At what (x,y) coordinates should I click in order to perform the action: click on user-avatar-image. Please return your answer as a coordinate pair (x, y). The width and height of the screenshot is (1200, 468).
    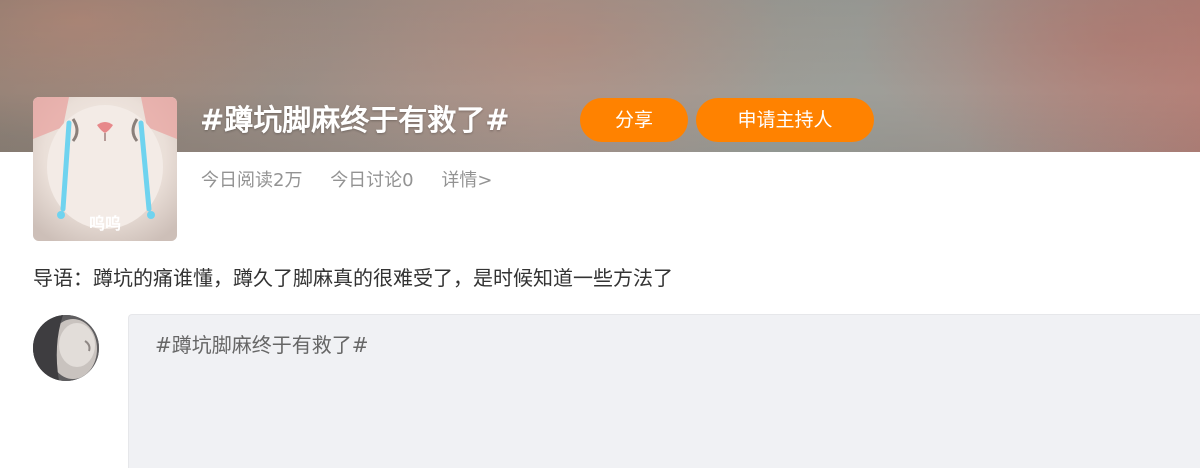
    Looking at the image, I should click on (66, 348).